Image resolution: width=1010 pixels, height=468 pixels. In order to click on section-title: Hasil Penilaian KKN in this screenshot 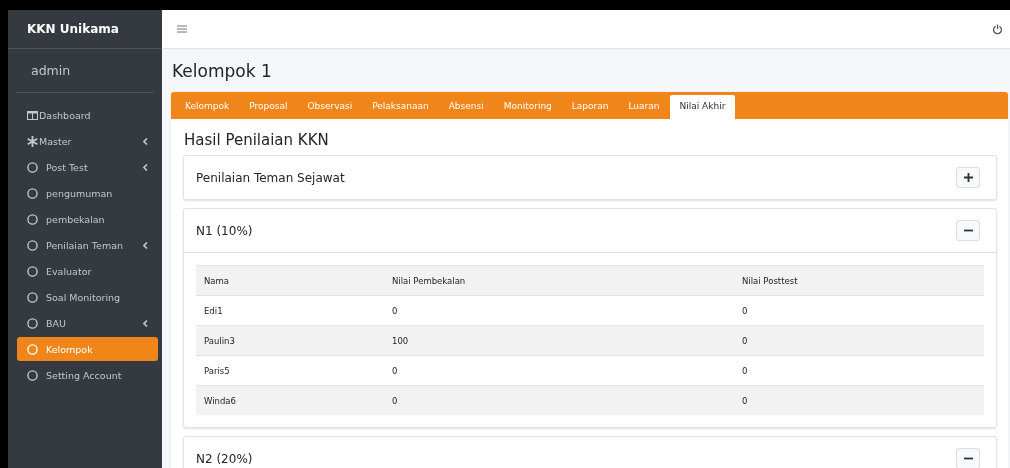, I will do `click(257, 140)`.